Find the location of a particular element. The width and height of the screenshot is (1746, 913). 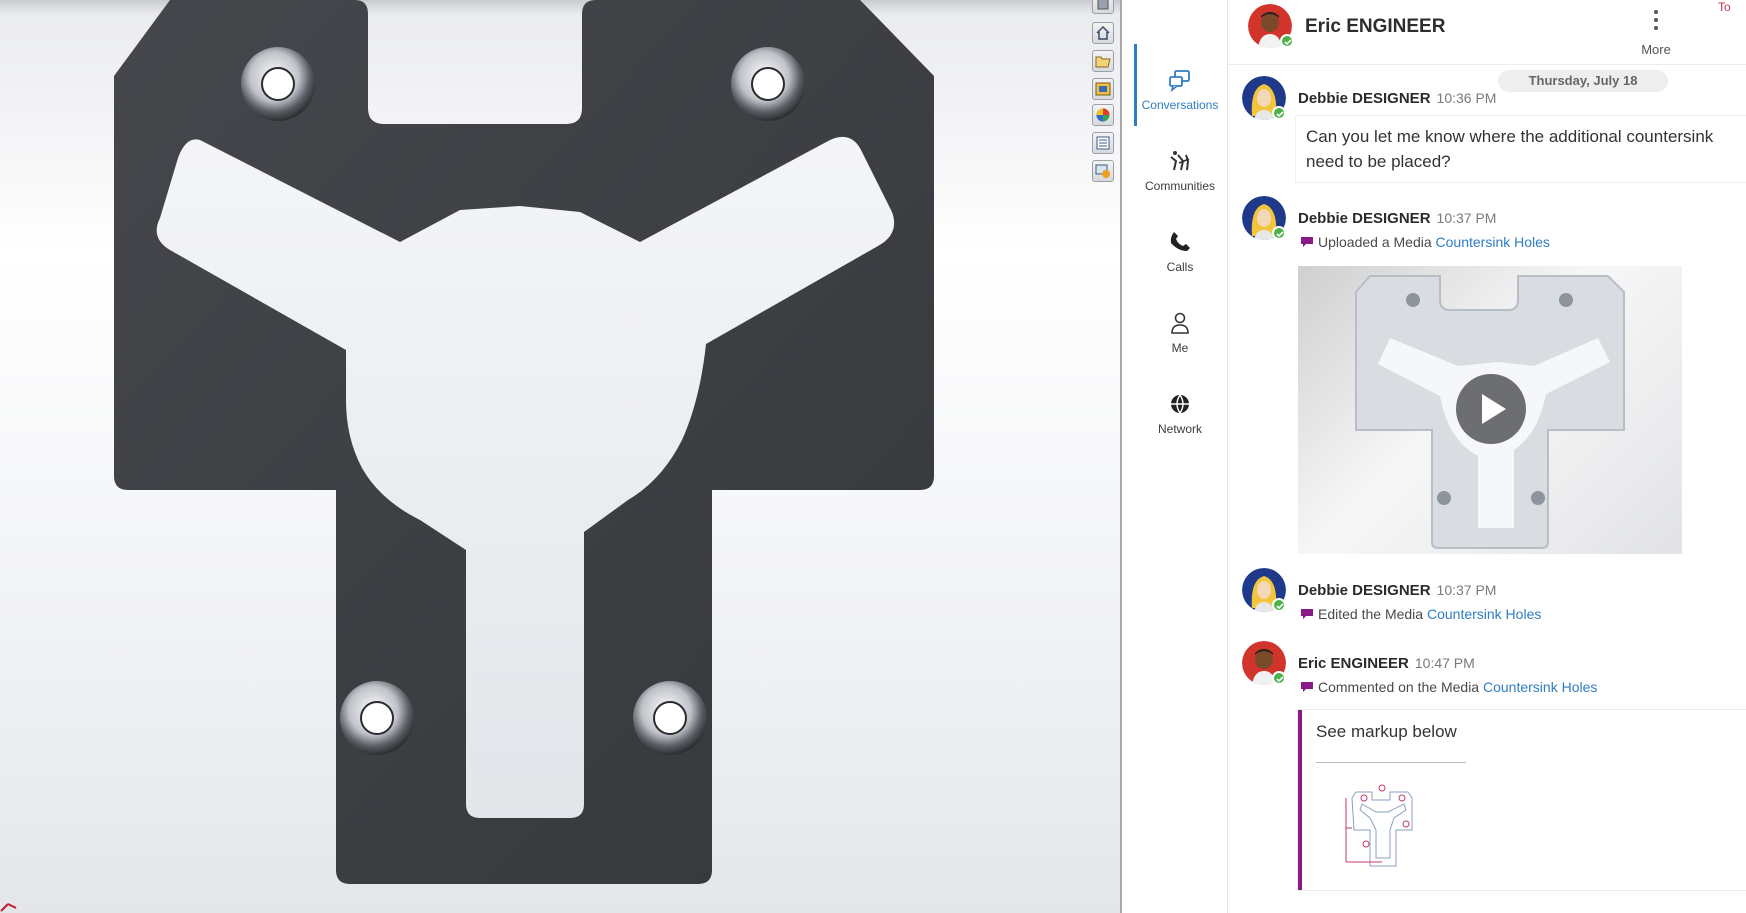

message-author: Debbie DESIGNER 10:36 PM is located at coordinates (1397, 98).